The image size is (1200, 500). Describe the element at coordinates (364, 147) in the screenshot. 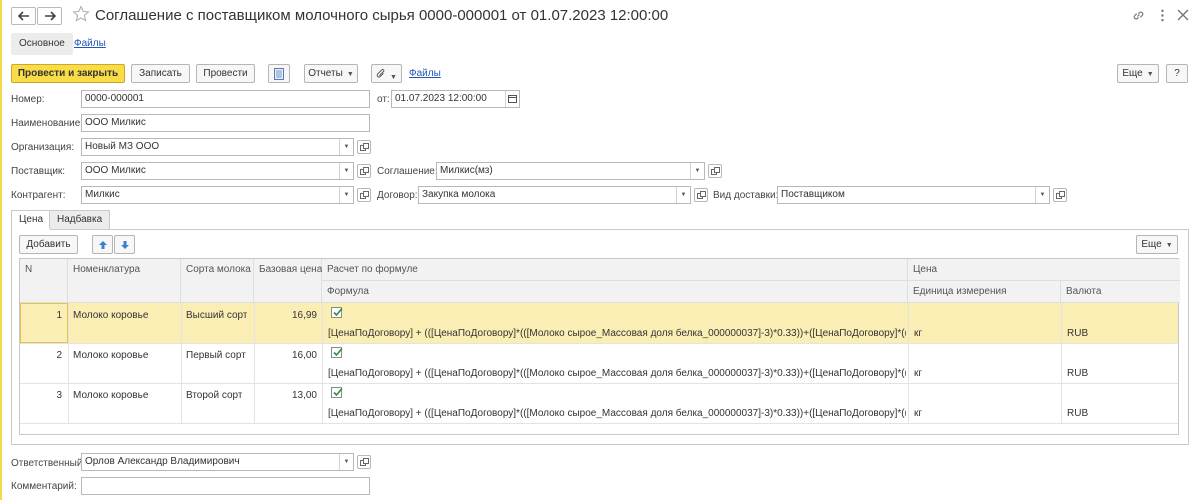

I see `open-organization-button` at that location.